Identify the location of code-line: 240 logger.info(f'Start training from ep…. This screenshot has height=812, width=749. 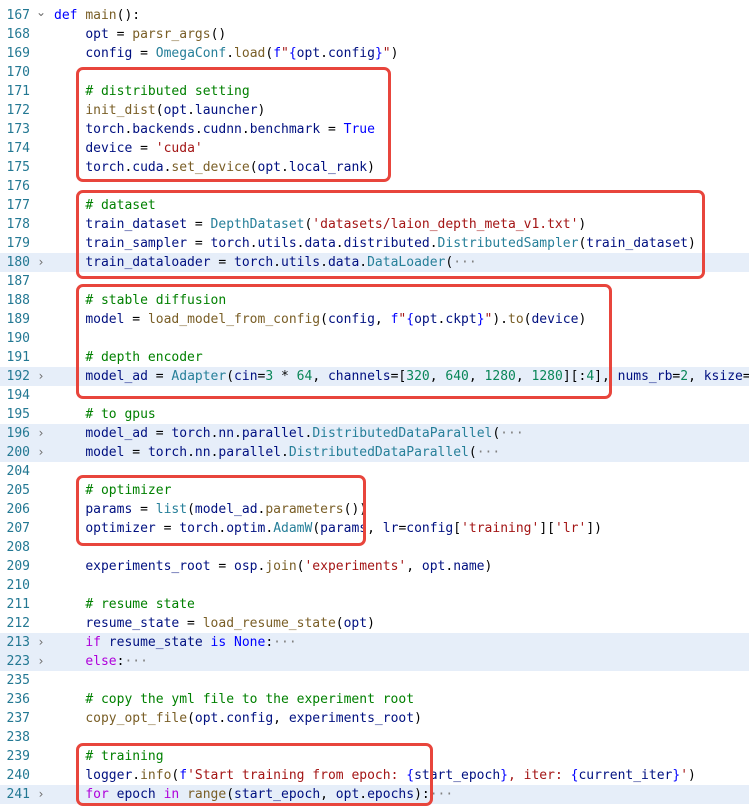
(374, 775).